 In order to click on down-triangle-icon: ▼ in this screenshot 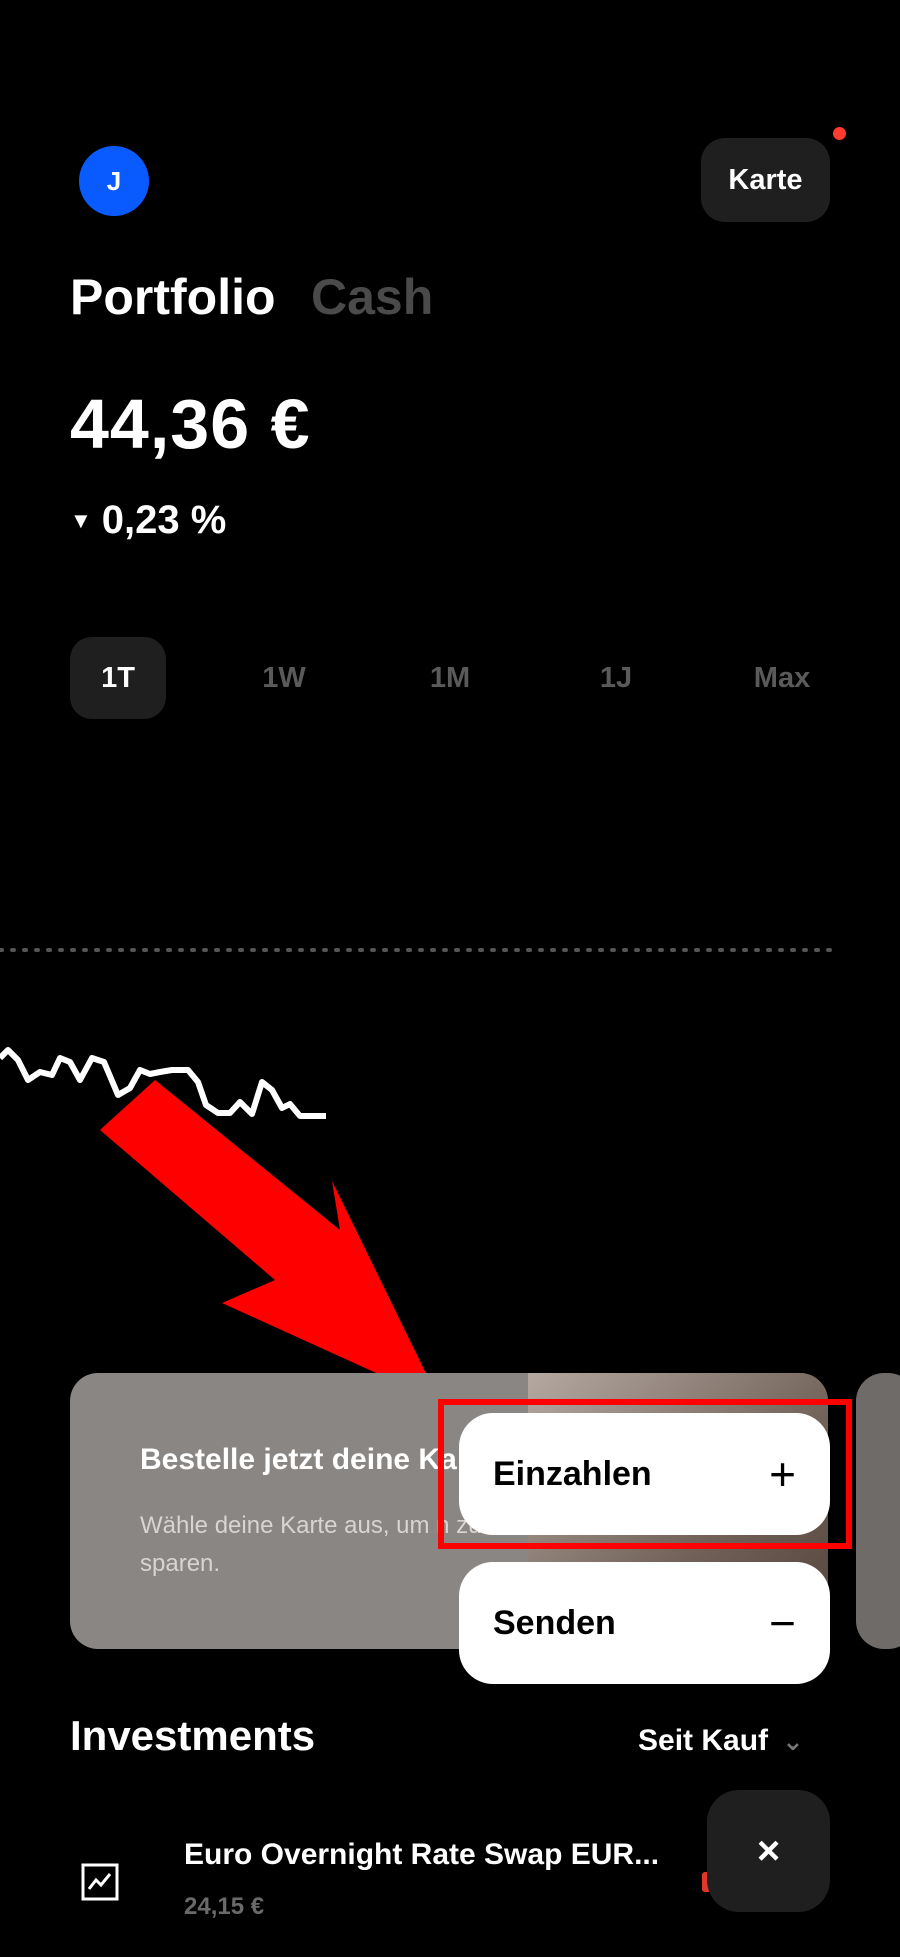, I will do `click(81, 520)`.